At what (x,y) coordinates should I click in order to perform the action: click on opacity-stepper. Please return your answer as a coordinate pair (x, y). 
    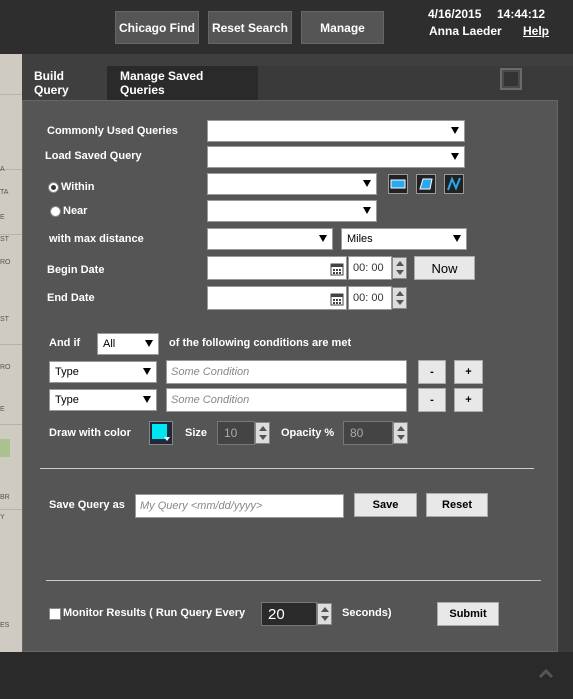
    Looking at the image, I should click on (400, 433).